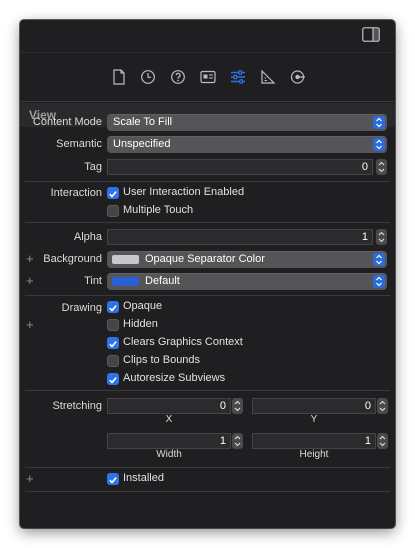 The image size is (415, 548). What do you see at coordinates (314, 454) in the screenshot?
I see `stretching-height-caption: Height` at bounding box center [314, 454].